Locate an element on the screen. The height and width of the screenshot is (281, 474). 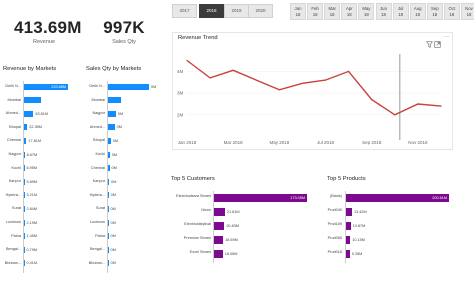
category-label: Bhopal is located at coordinates (15, 126).